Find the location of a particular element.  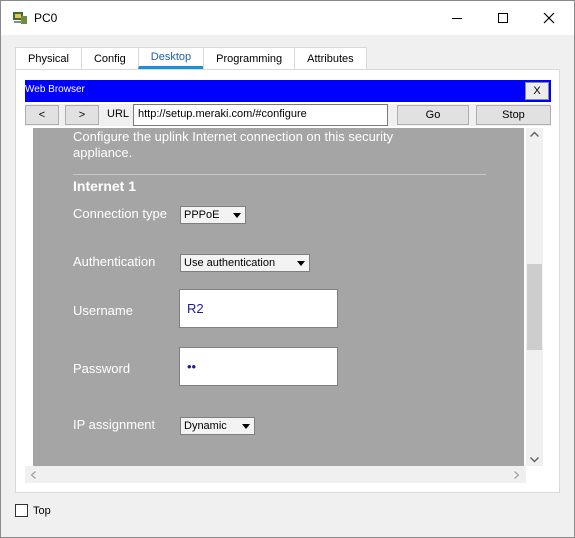

web-browser-title: Web Browser is located at coordinates (55, 89).